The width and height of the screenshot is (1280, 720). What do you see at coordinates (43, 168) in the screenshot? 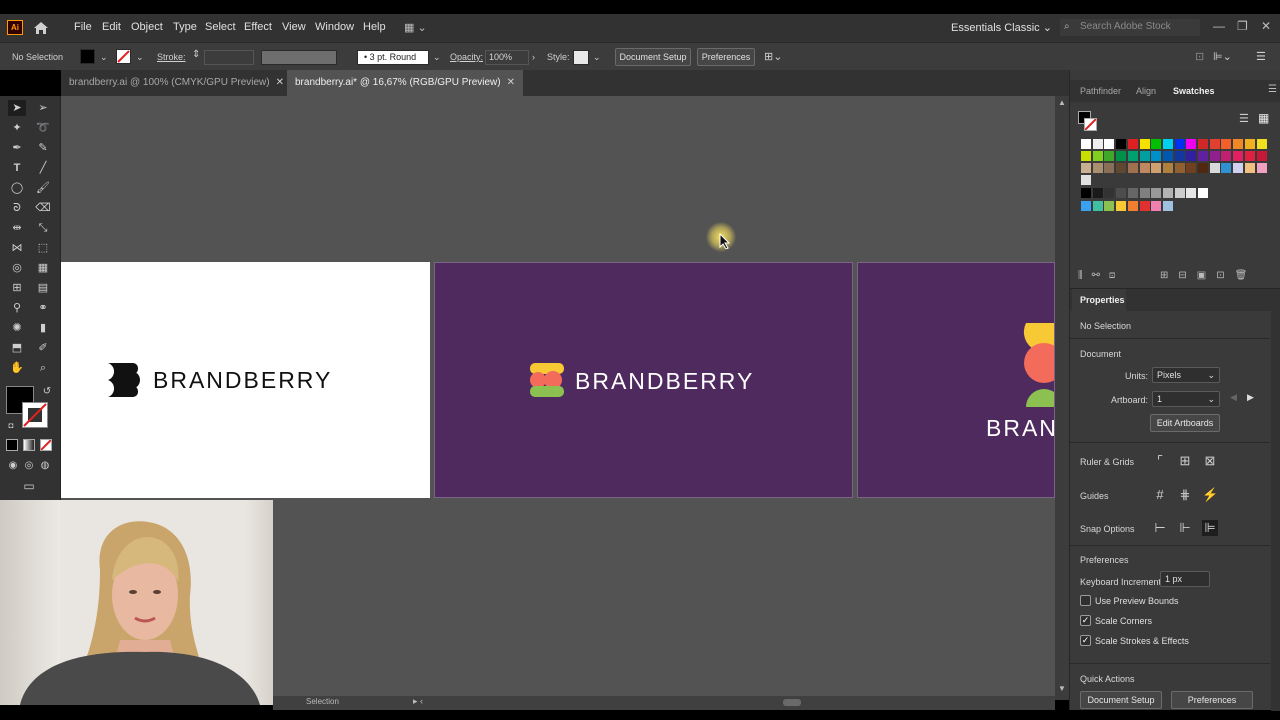
I see `line-tool-icon: ╱` at bounding box center [43, 168].